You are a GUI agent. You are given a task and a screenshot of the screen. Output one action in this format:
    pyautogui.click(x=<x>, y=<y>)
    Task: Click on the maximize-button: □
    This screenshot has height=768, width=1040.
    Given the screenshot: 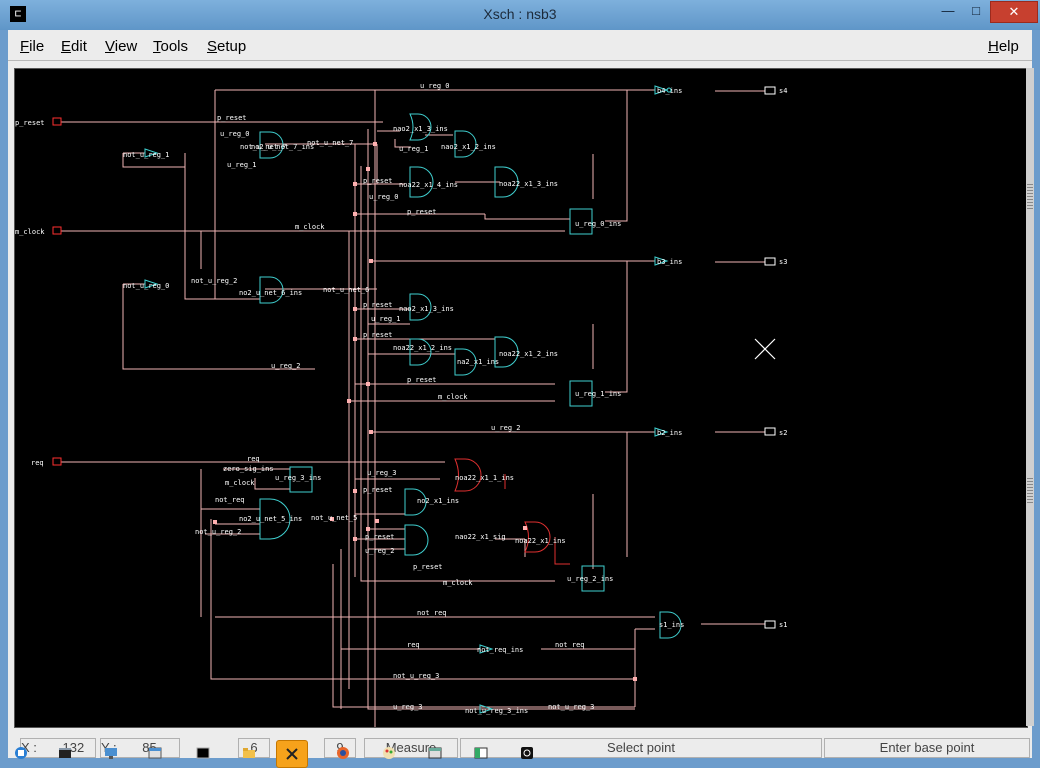 What is the action you would take?
    pyautogui.click(x=976, y=11)
    